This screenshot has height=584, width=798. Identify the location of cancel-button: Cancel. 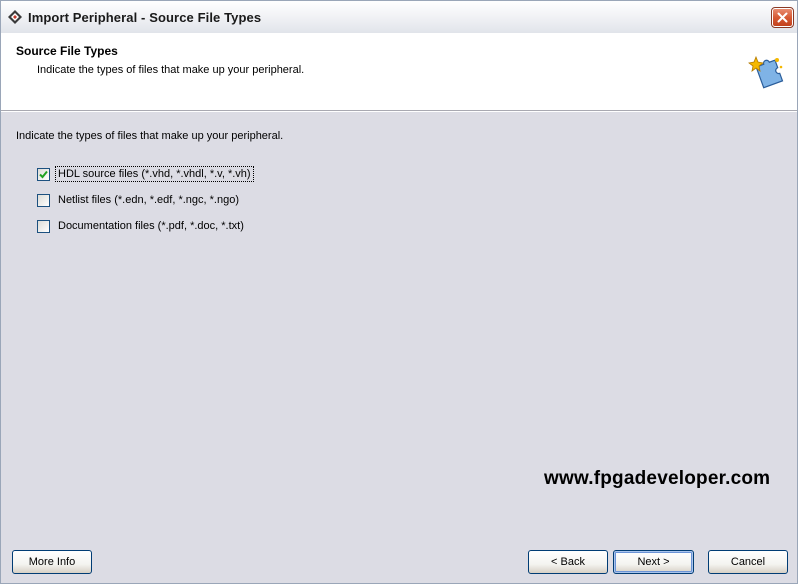
(748, 562).